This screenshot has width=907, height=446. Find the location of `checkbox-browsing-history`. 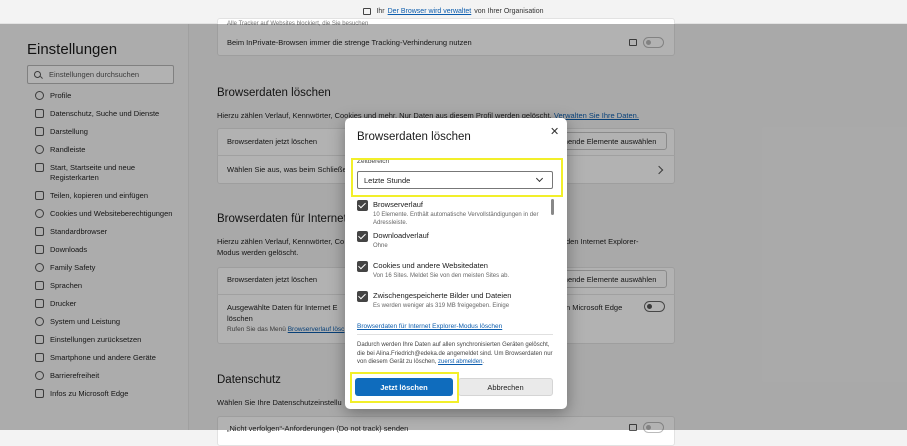

checkbox-browsing-history is located at coordinates (362, 205).